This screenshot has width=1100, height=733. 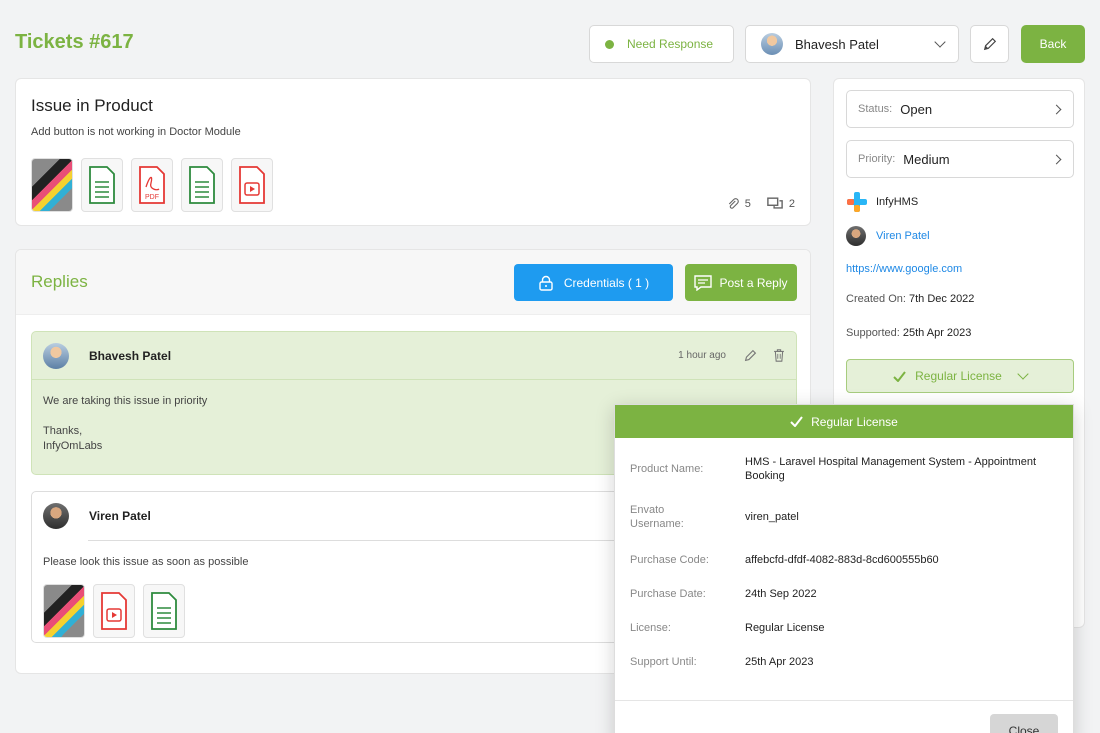 I want to click on status-dot-icon, so click(x=609, y=44).